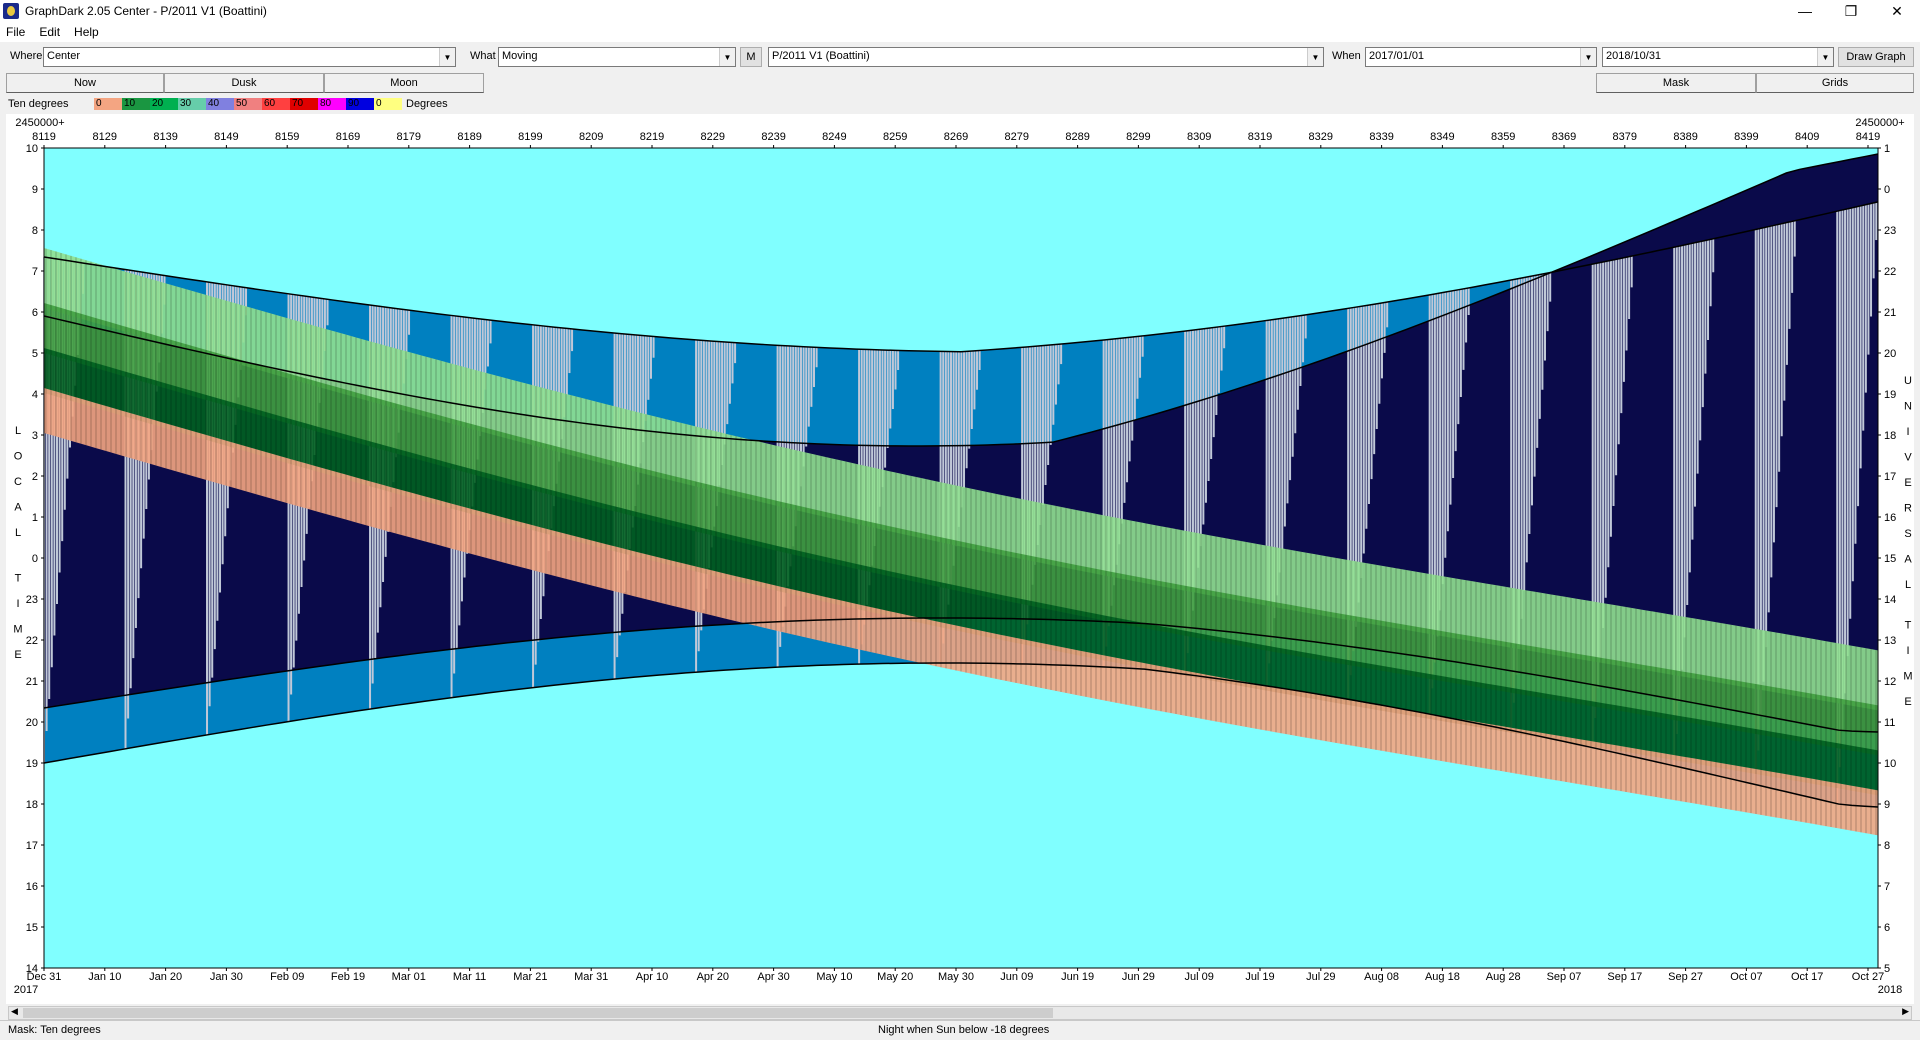  I want to click on right-tabs: Mask Grids, so click(1755, 83).